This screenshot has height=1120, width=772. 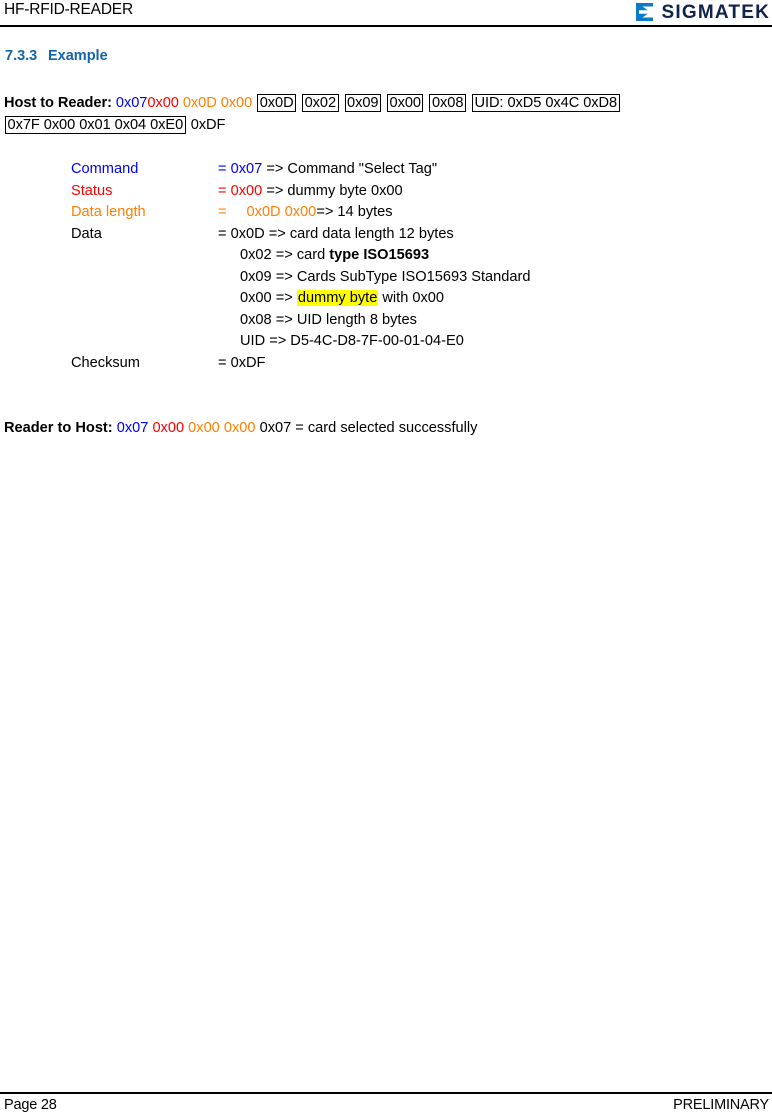 What do you see at coordinates (256, 255) in the screenshot?
I see `detail-byte-type: 0x02` at bounding box center [256, 255].